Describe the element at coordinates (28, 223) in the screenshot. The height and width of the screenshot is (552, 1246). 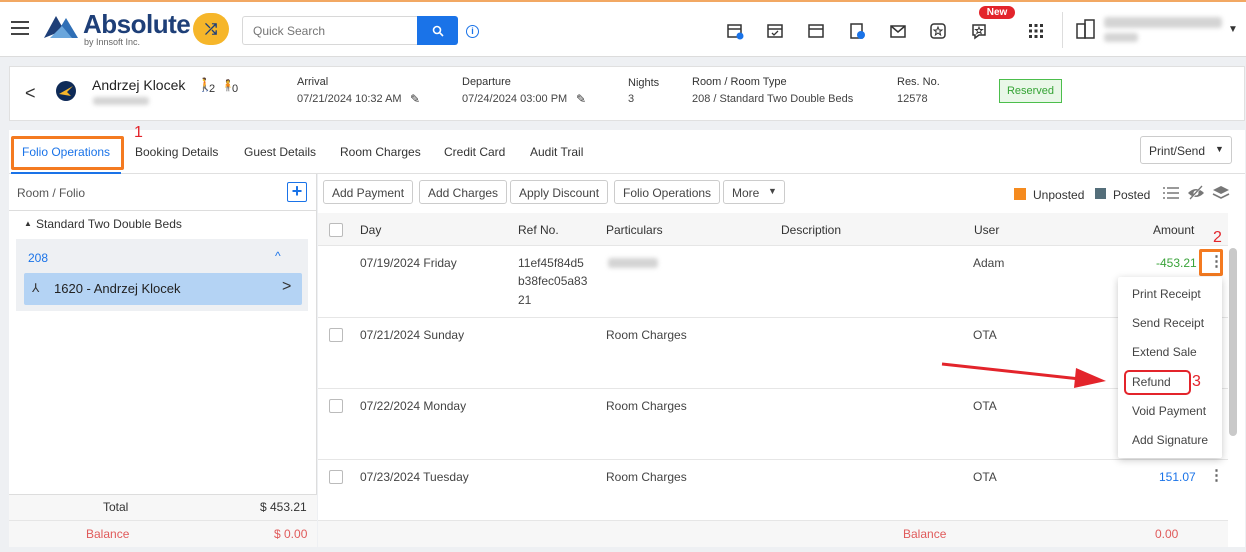
I see `collapse-triangle-icon: ▲` at that location.